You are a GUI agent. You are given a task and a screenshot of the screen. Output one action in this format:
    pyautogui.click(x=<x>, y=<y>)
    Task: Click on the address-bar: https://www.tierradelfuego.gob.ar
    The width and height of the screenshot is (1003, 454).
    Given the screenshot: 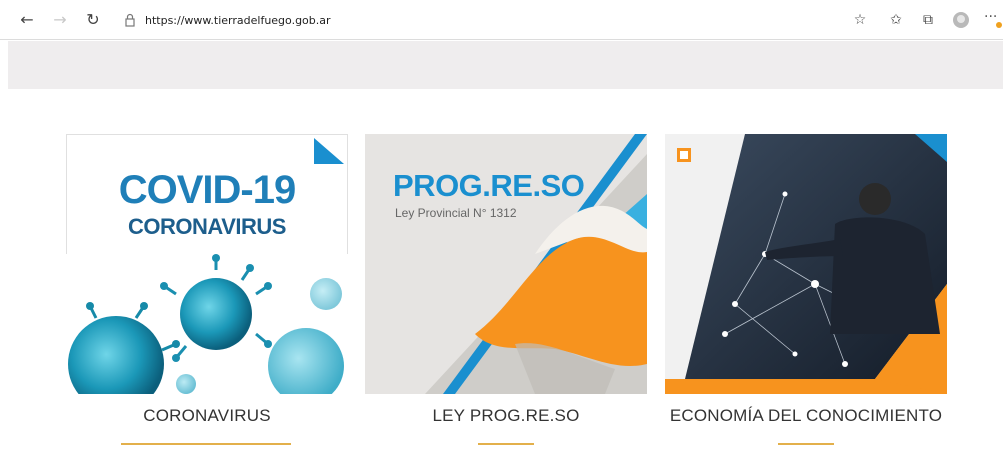 What is the action you would take?
    pyautogui.click(x=238, y=22)
    